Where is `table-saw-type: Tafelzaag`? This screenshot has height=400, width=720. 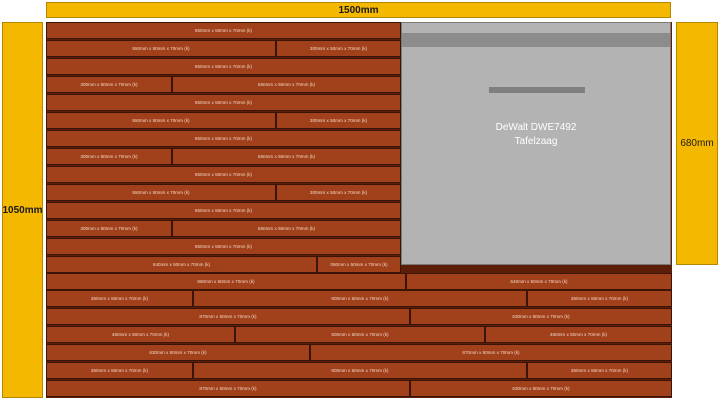
table-saw-type: Tafelzaag is located at coordinates (536, 141).